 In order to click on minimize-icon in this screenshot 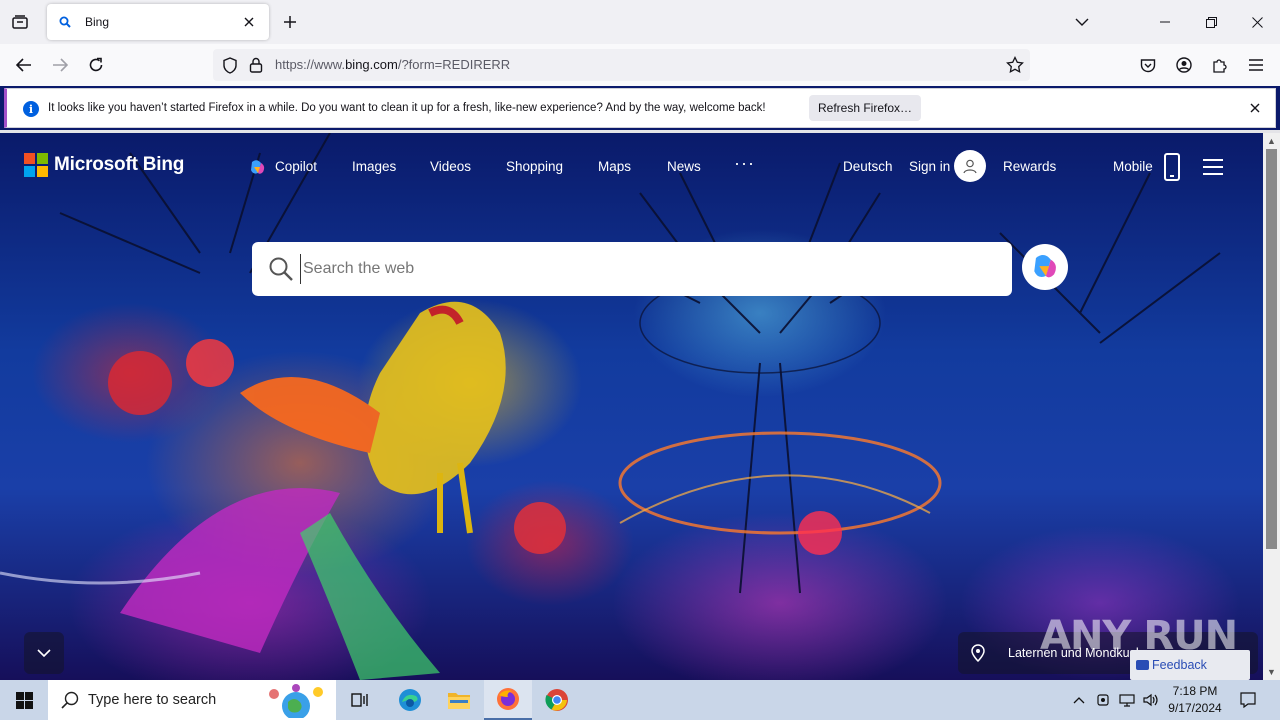, I will do `click(1165, 22)`.